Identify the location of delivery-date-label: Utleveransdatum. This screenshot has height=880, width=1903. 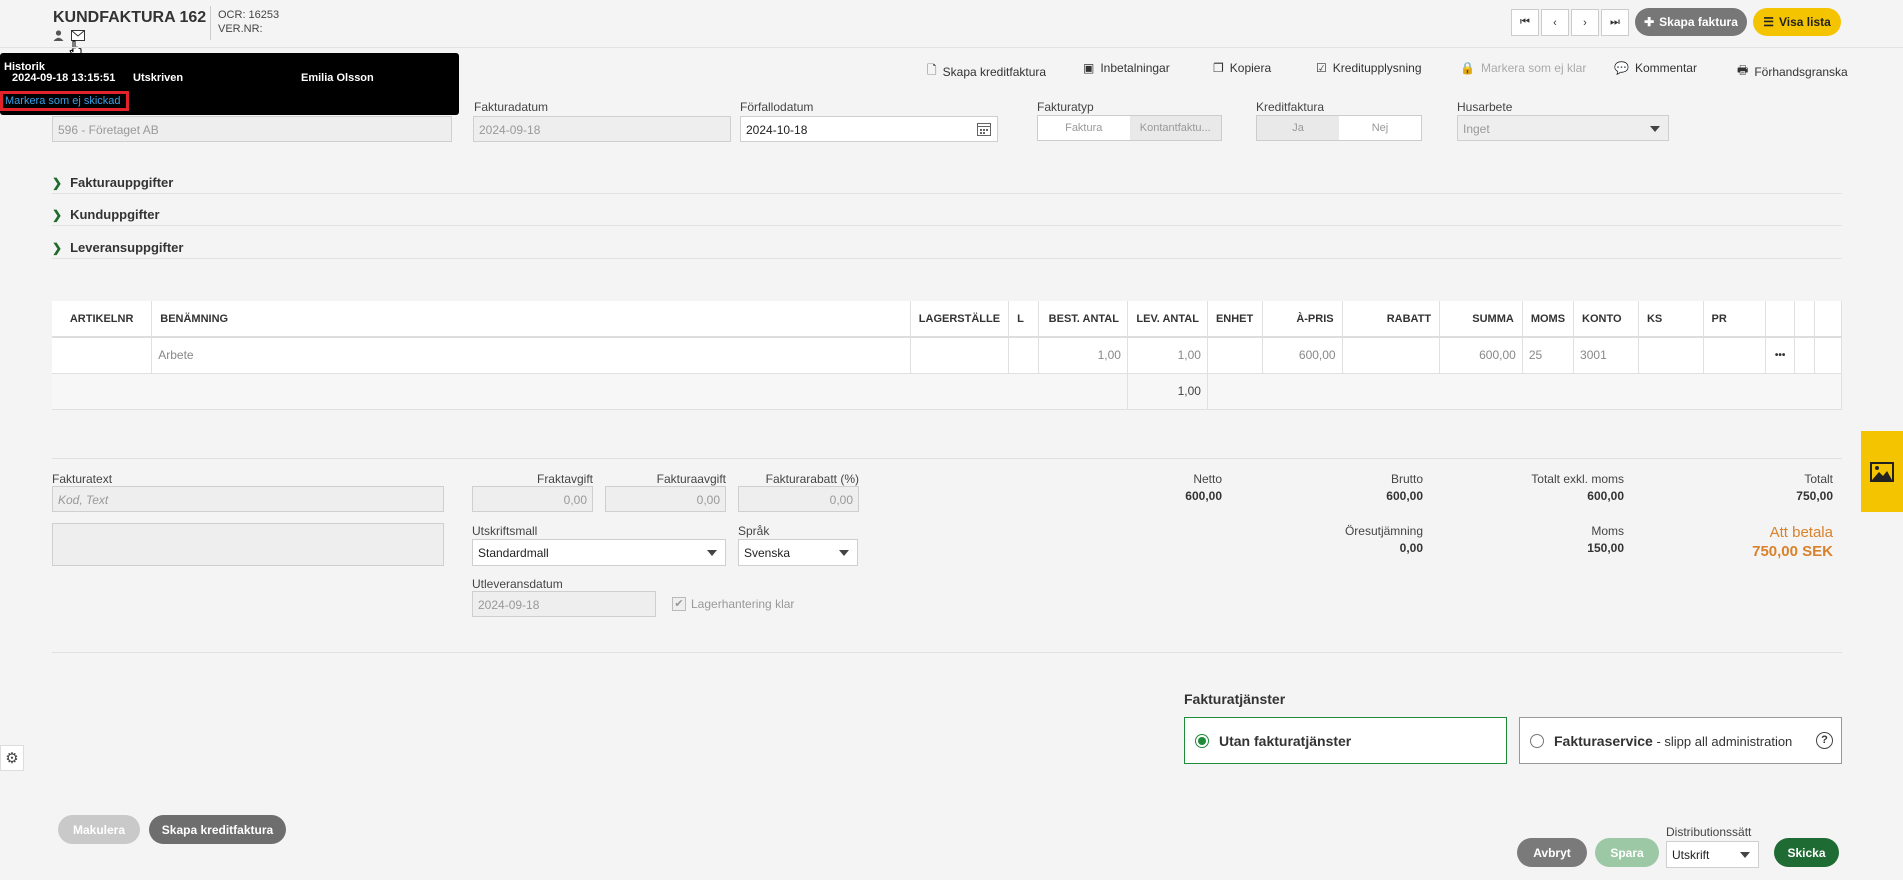
(517, 584).